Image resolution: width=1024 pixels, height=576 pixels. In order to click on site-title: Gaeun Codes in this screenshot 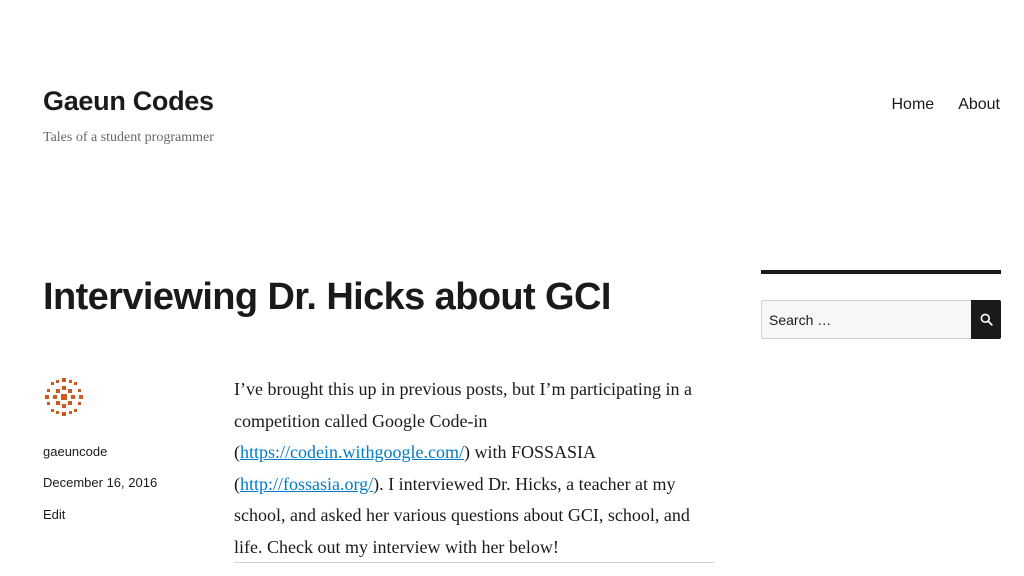, I will do `click(128, 101)`.